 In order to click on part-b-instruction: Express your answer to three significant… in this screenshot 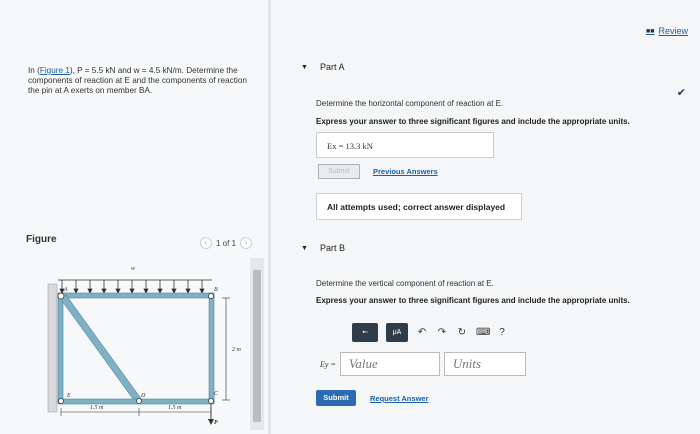, I will do `click(473, 300)`.